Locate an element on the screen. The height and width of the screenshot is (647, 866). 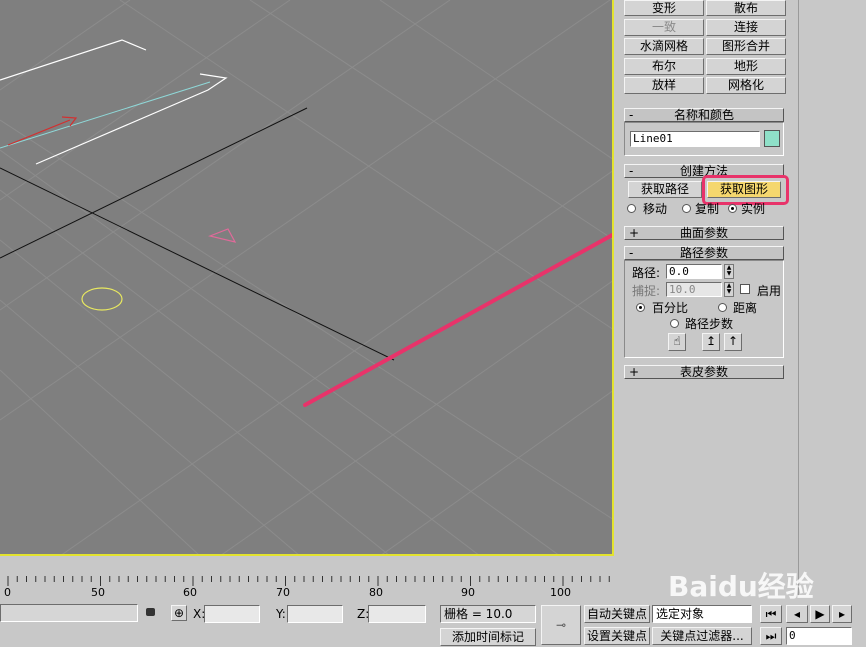
radio-copy-label: 复制 is located at coordinates (707, 209).